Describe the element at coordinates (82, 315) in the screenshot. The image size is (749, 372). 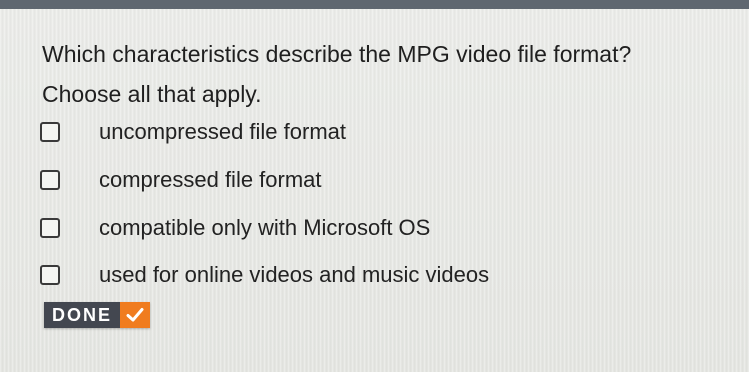
I see `done-label: DONE` at that location.